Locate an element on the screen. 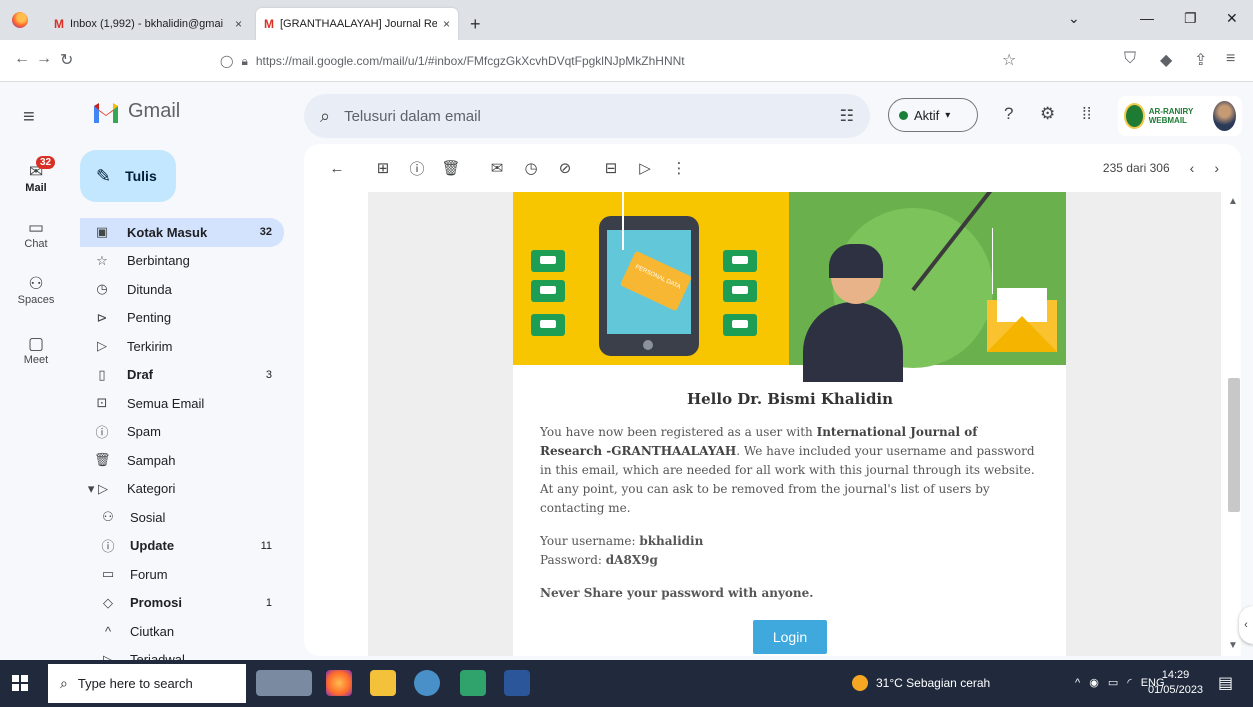  folder-promotions: ◇ Promosi 1 is located at coordinates (182, 603).